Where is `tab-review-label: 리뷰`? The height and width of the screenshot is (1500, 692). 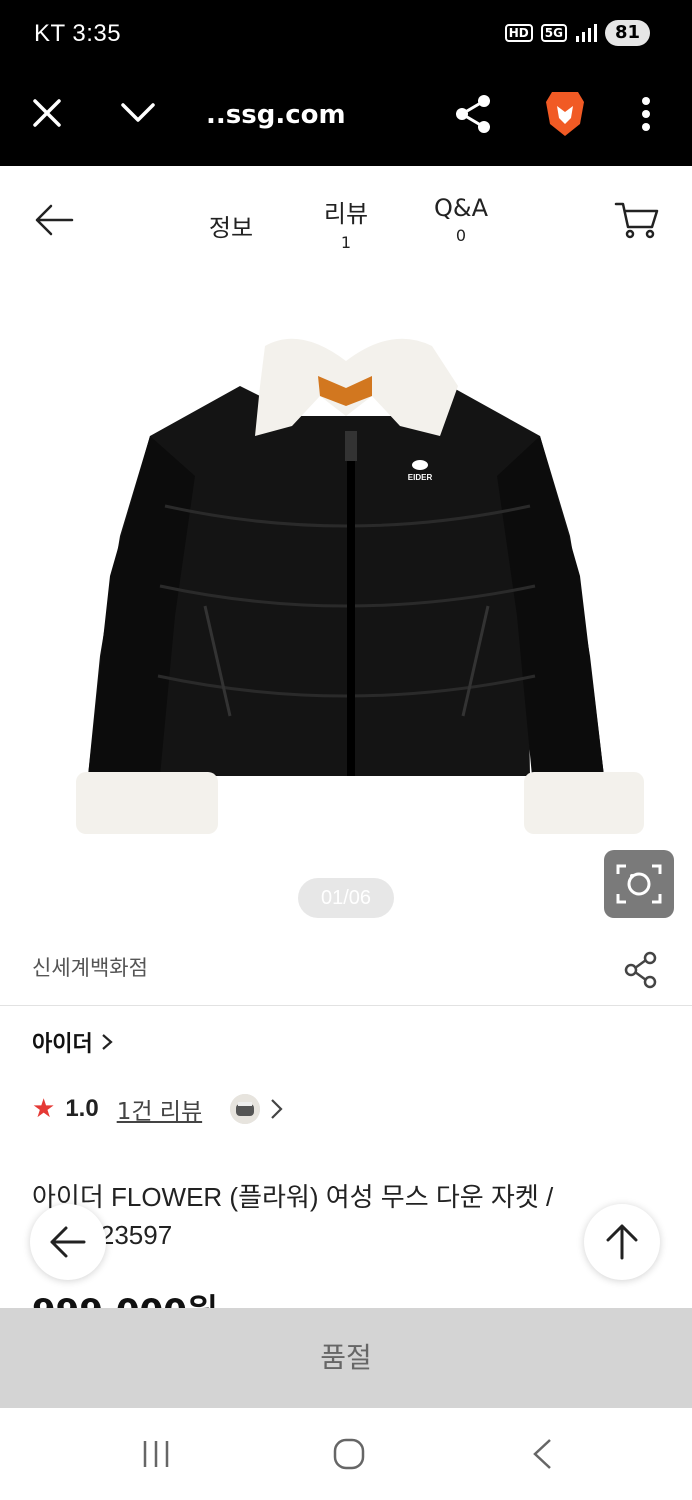 tab-review-label: 리뷰 is located at coordinates (346, 214).